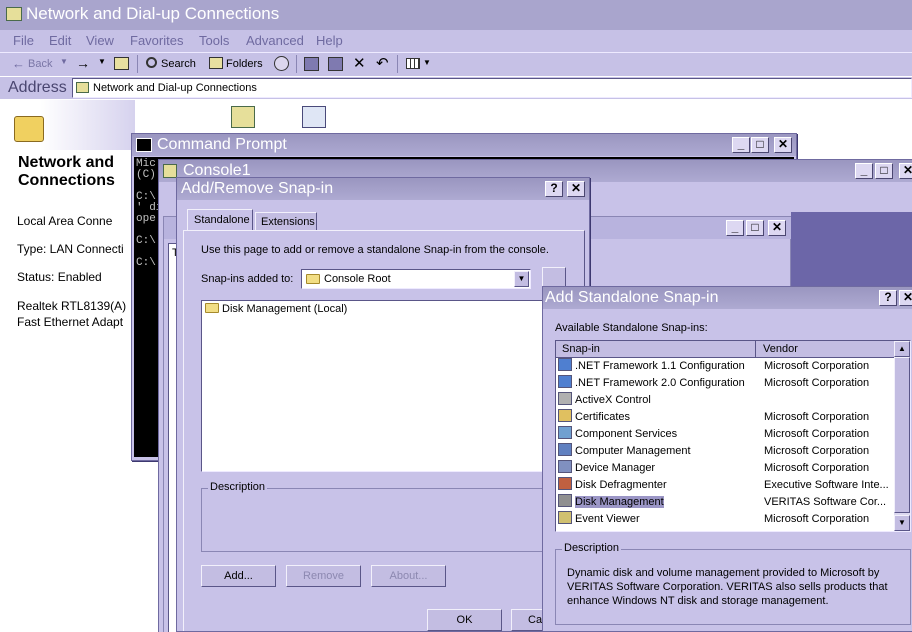 This screenshot has height=632, width=912. I want to click on snapins-label: Snap-ins added to:, so click(247, 279).